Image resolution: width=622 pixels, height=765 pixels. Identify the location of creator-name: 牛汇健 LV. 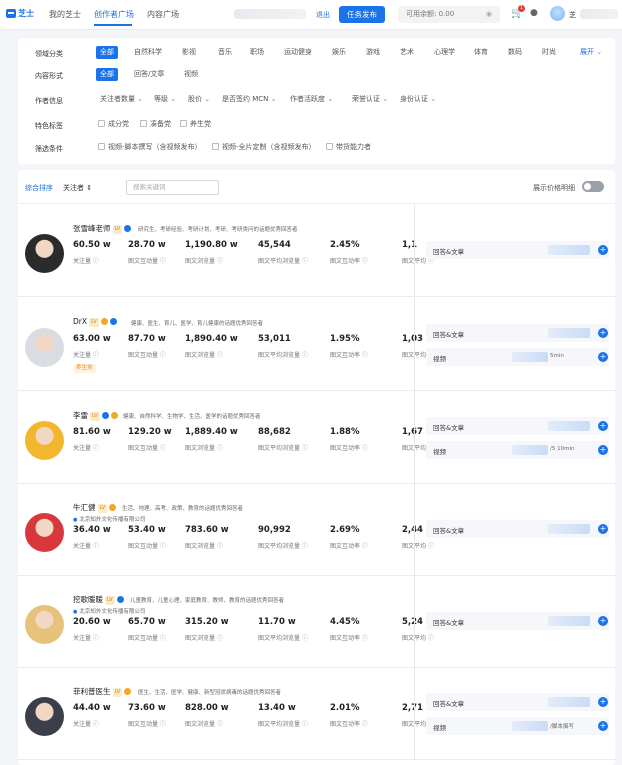
(95, 507).